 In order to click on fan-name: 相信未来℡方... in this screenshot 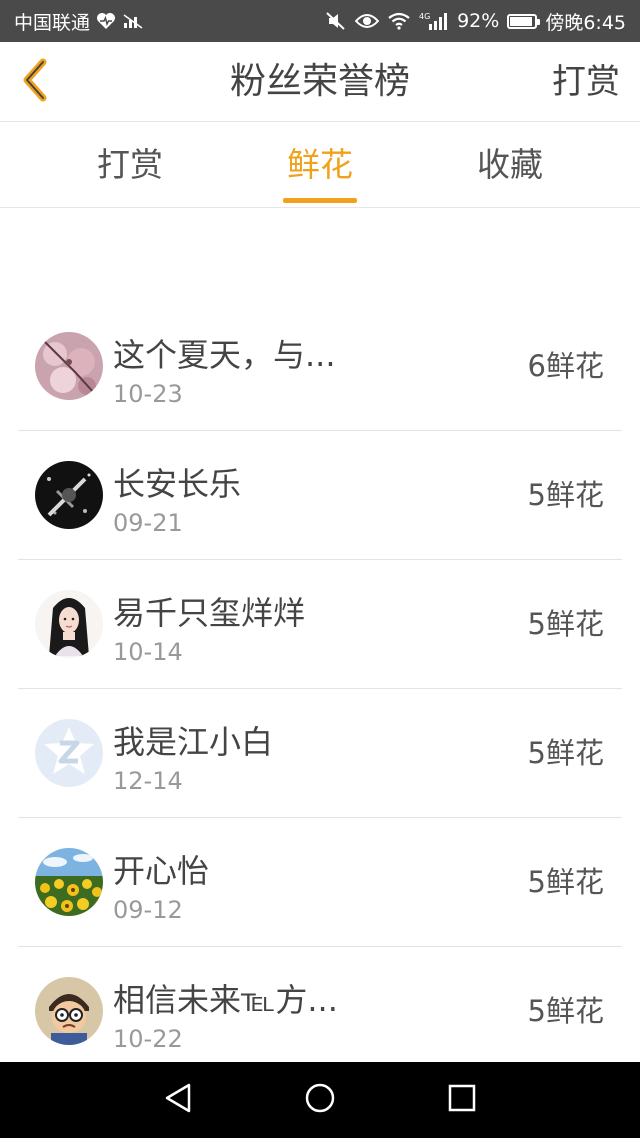, I will do `click(225, 1000)`.